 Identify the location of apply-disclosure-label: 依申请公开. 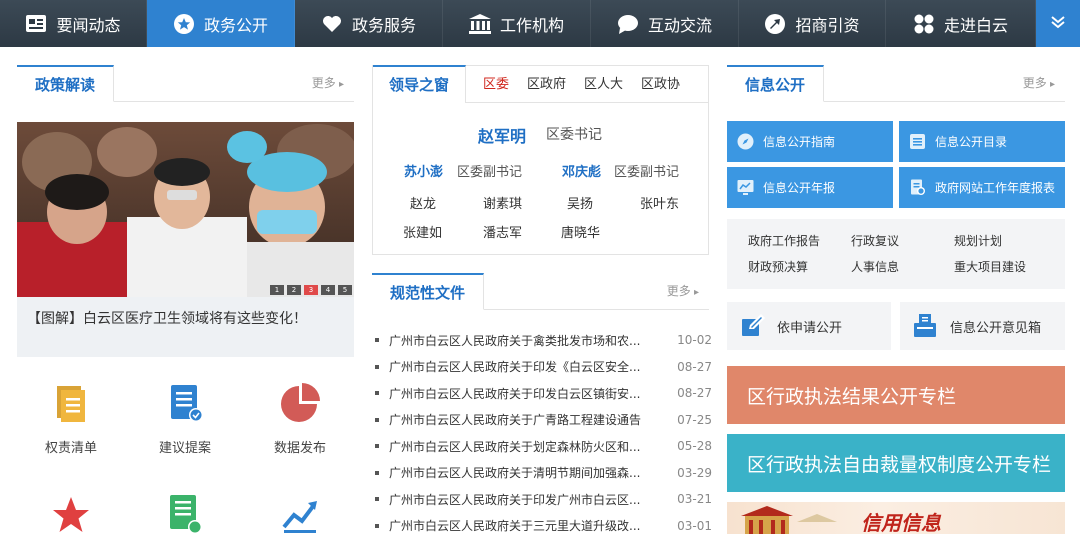
(810, 328).